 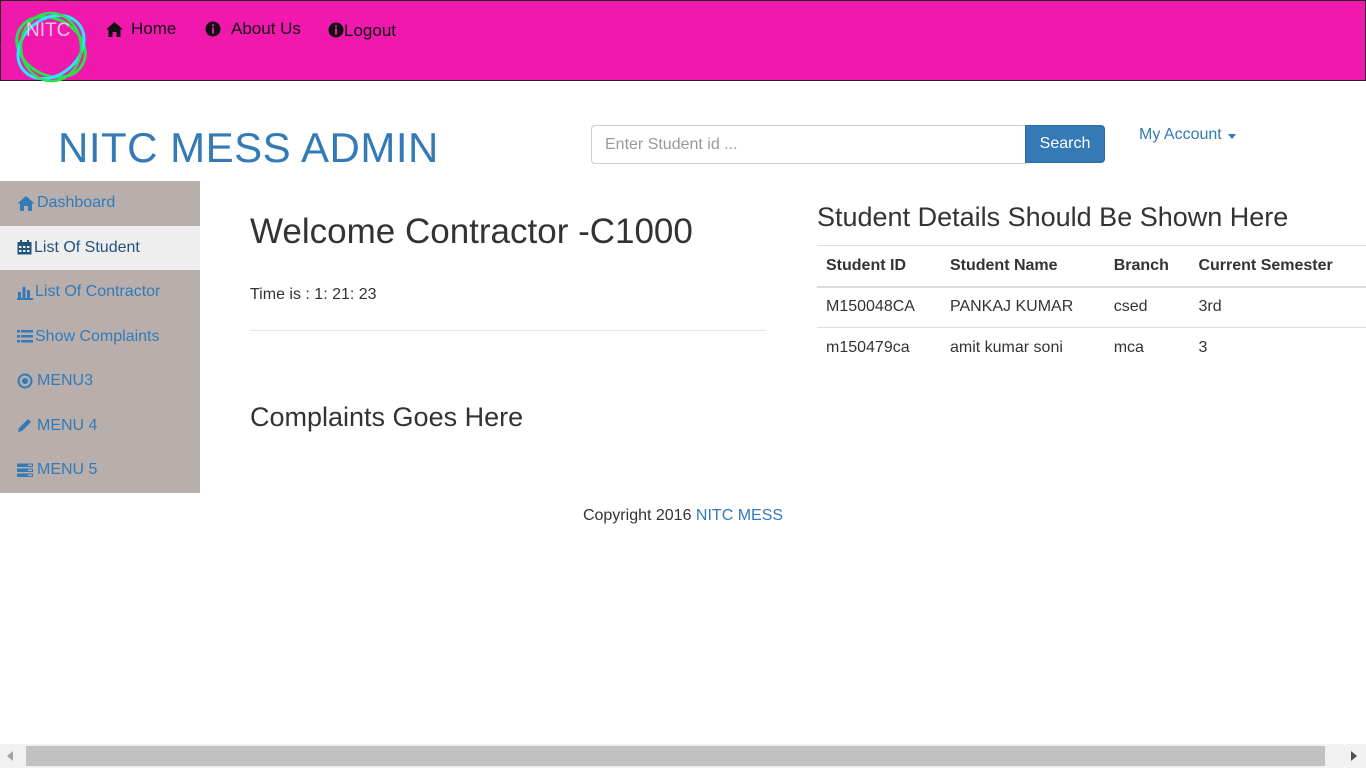 What do you see at coordinates (67, 470) in the screenshot?
I see `sidebar-item-label: MENU 5` at bounding box center [67, 470].